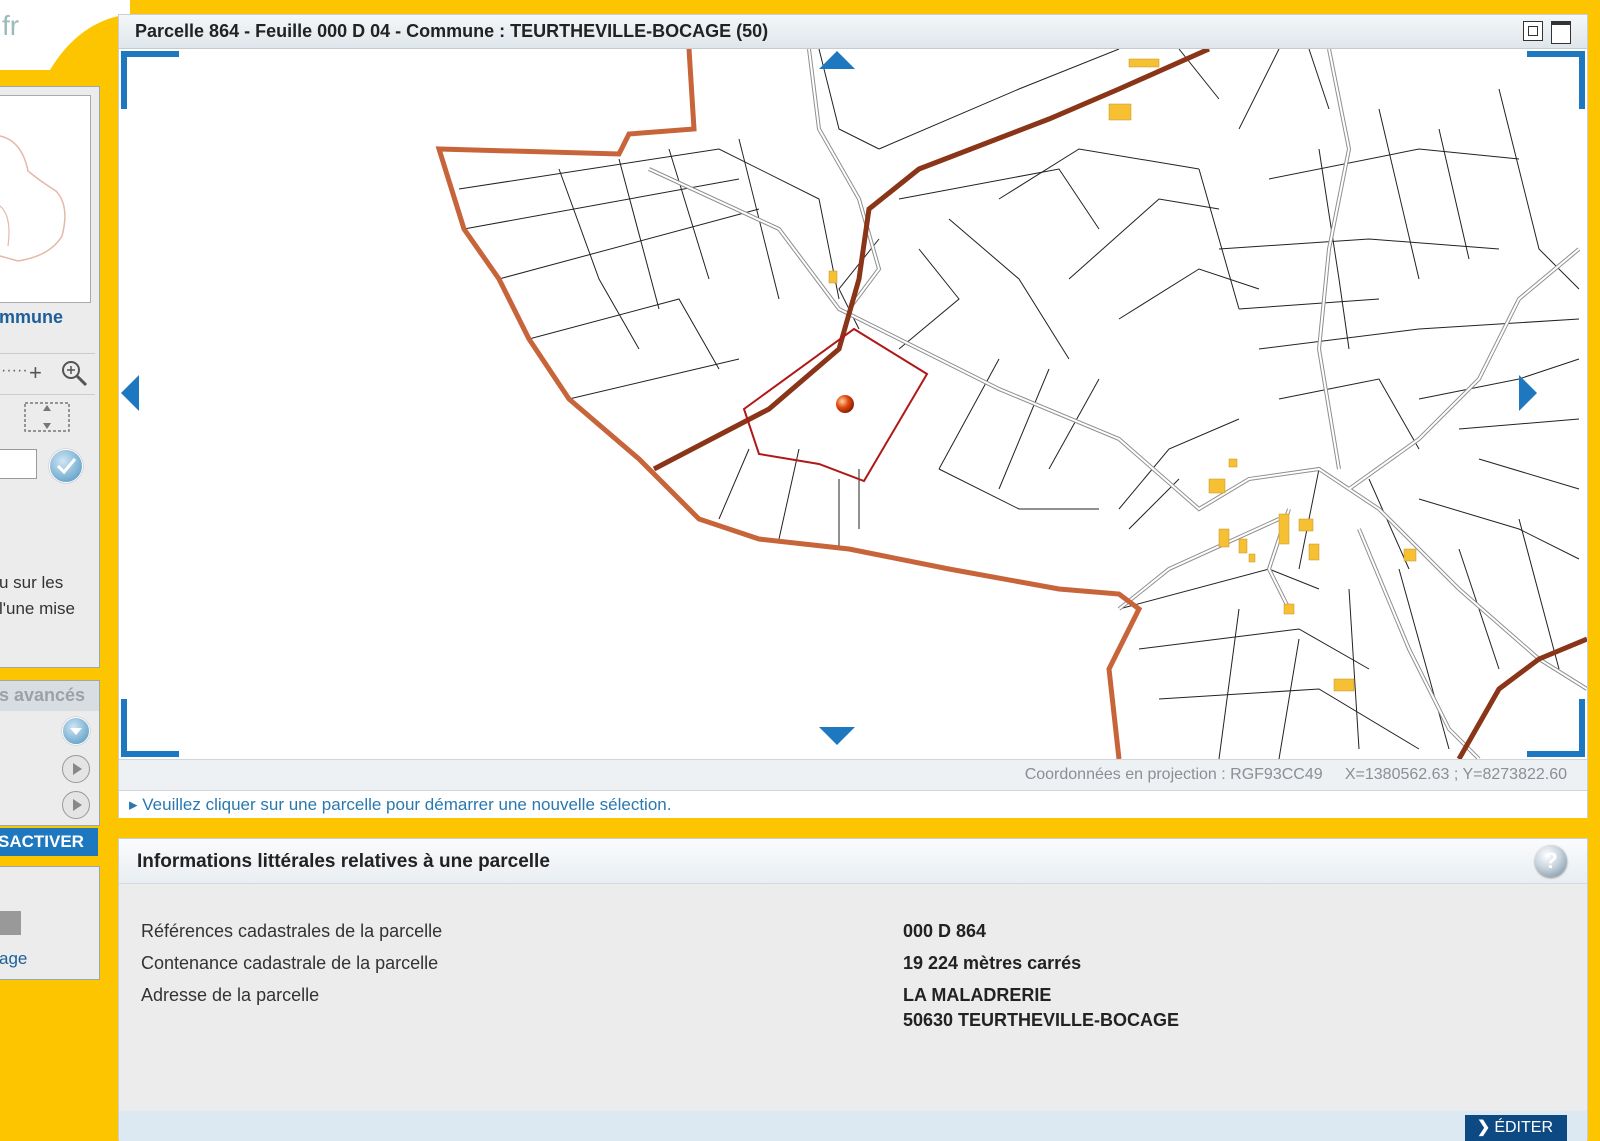 Image resolution: width=1600 pixels, height=1141 pixels. Describe the element at coordinates (1551, 861) in the screenshot. I see `help-icon: ?` at that location.